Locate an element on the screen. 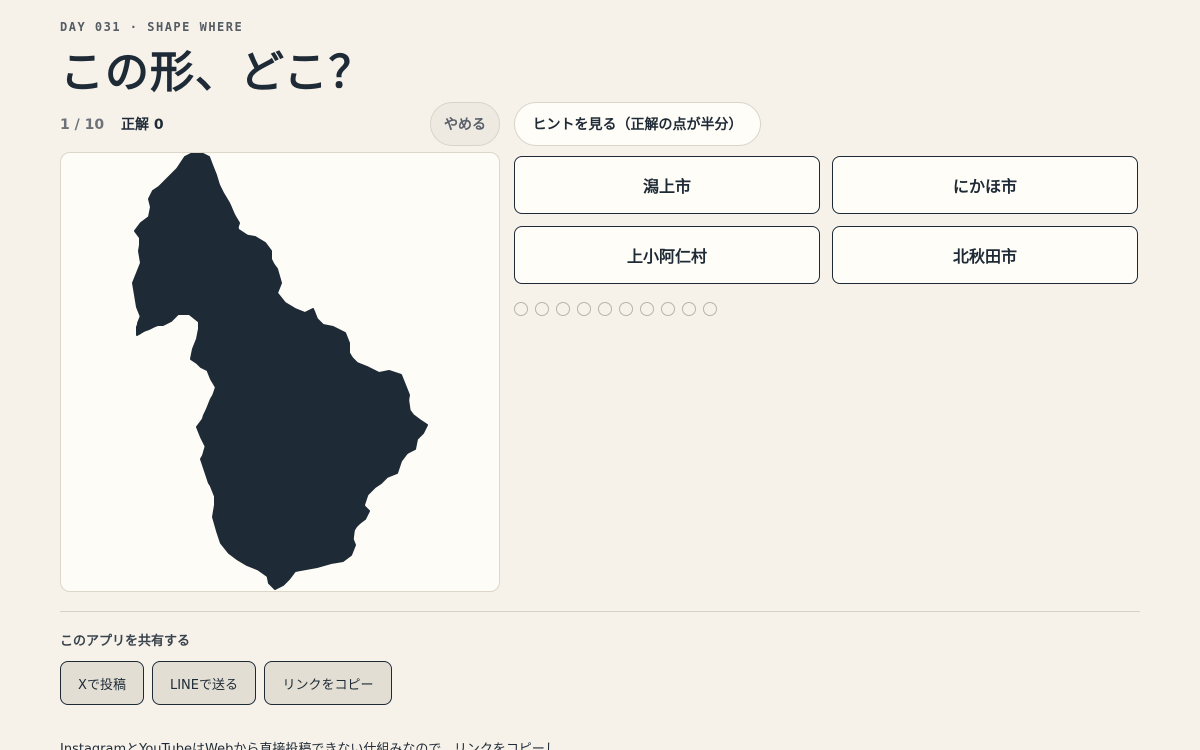  day-label: DAY 031 · SHAPE WHERE is located at coordinates (152, 27).